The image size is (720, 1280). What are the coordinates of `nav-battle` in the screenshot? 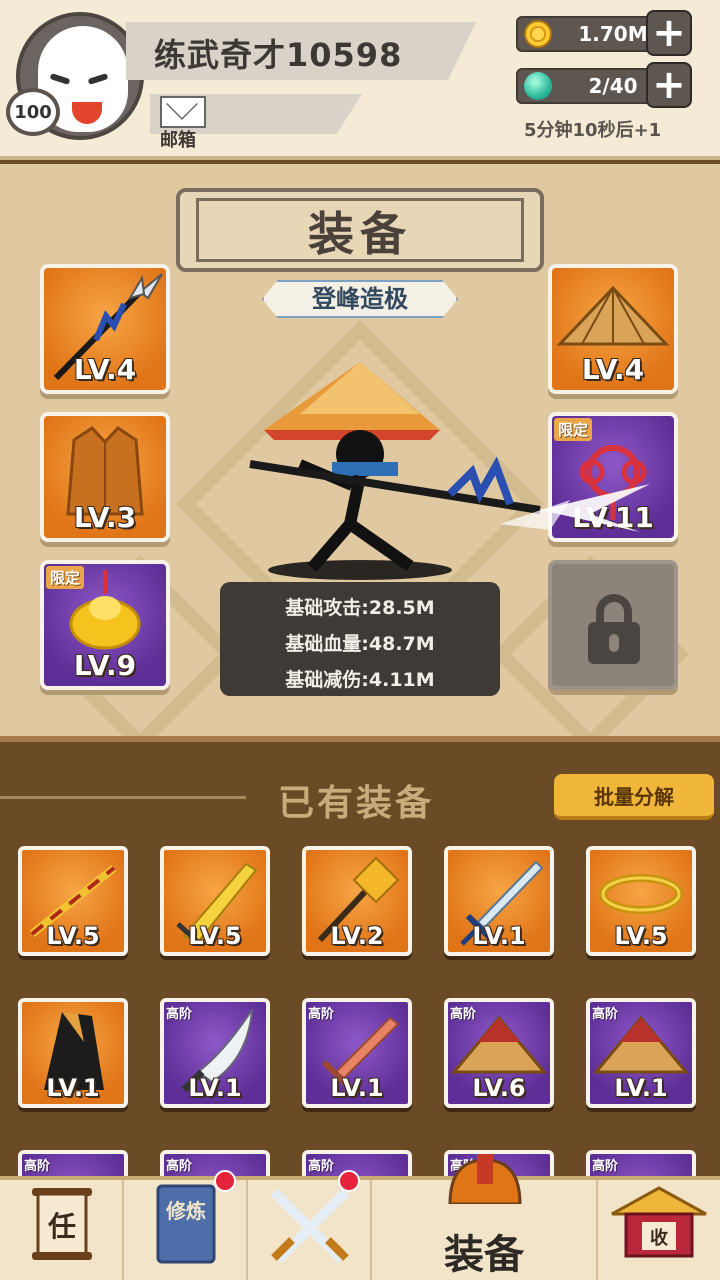 It's located at (310, 1225).